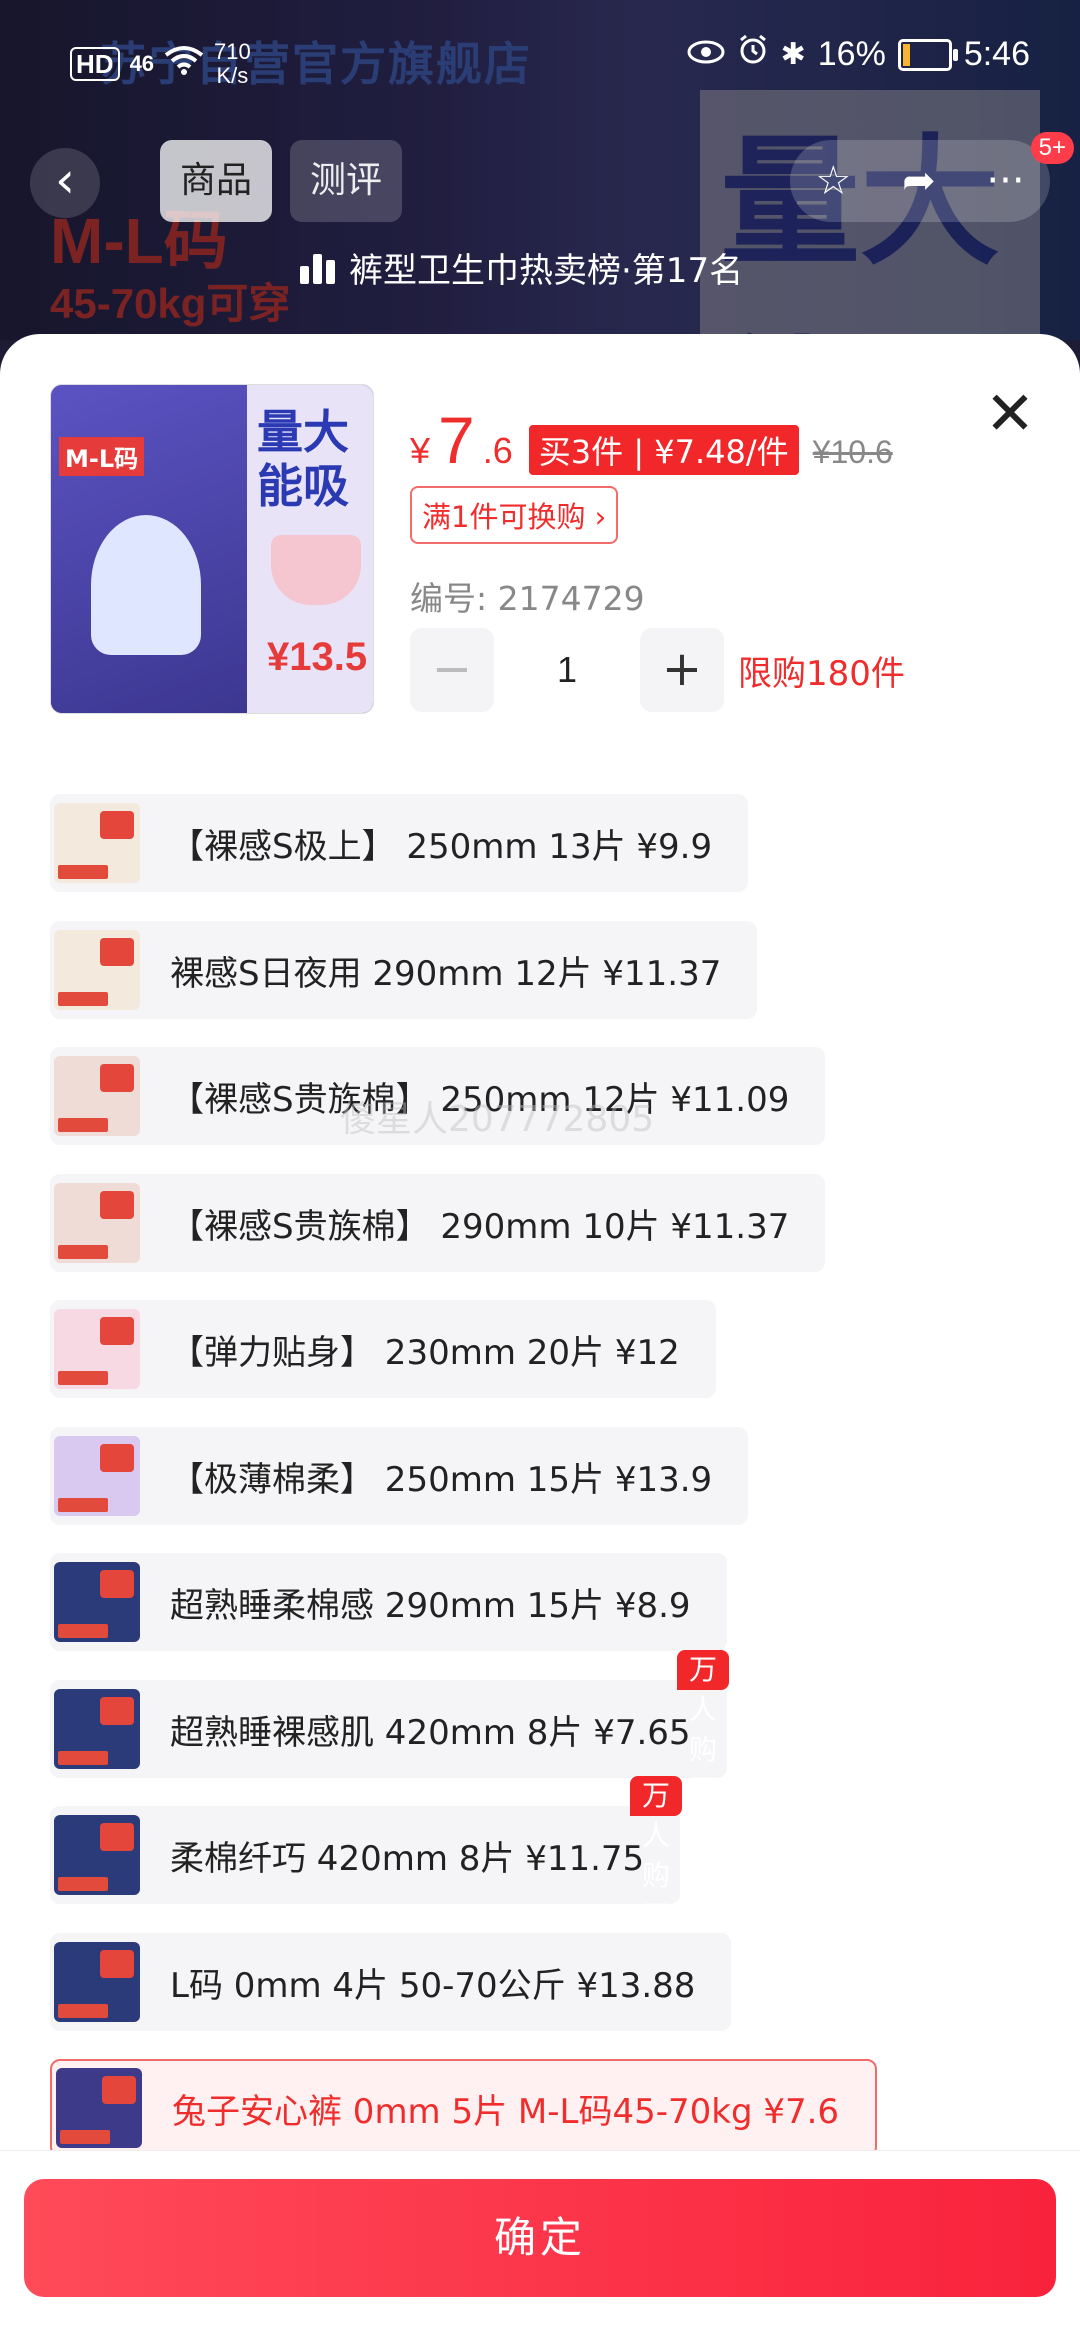  Describe the element at coordinates (317, 267) in the screenshot. I see `bar-chart-icon` at that location.